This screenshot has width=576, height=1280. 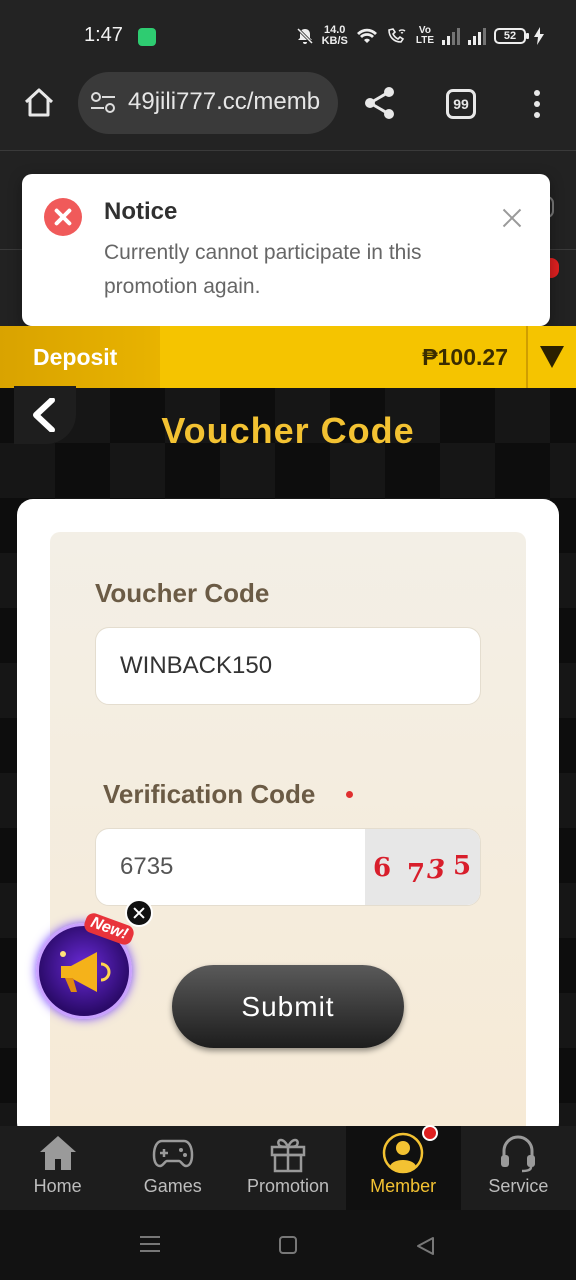 What do you see at coordinates (465, 357) in the screenshot?
I see `wallet-balance: ₱100.27` at bounding box center [465, 357].